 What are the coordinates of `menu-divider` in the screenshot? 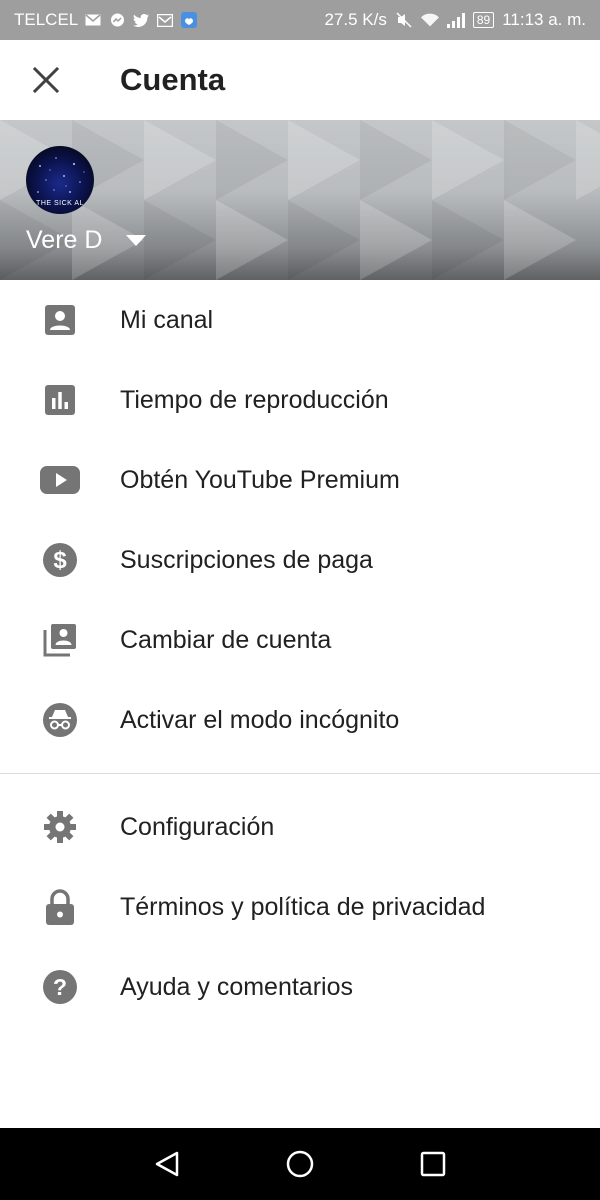 It's located at (300, 773).